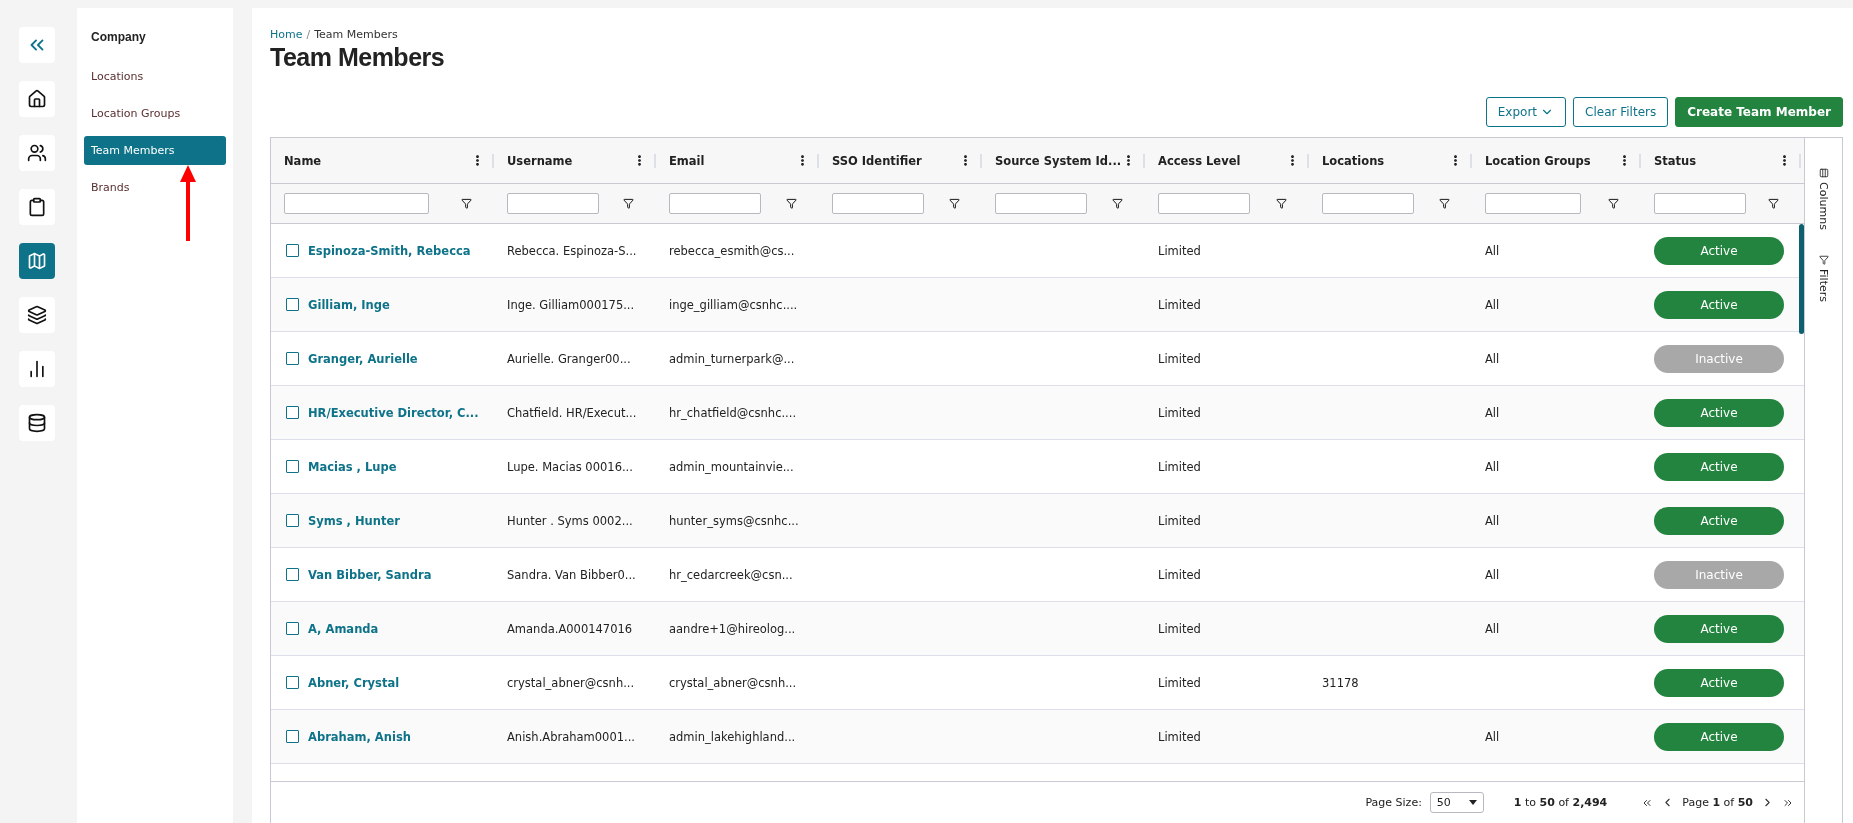 Image resolution: width=1853 pixels, height=823 pixels. I want to click on page-indicator: Page 1 of 50, so click(1717, 802).